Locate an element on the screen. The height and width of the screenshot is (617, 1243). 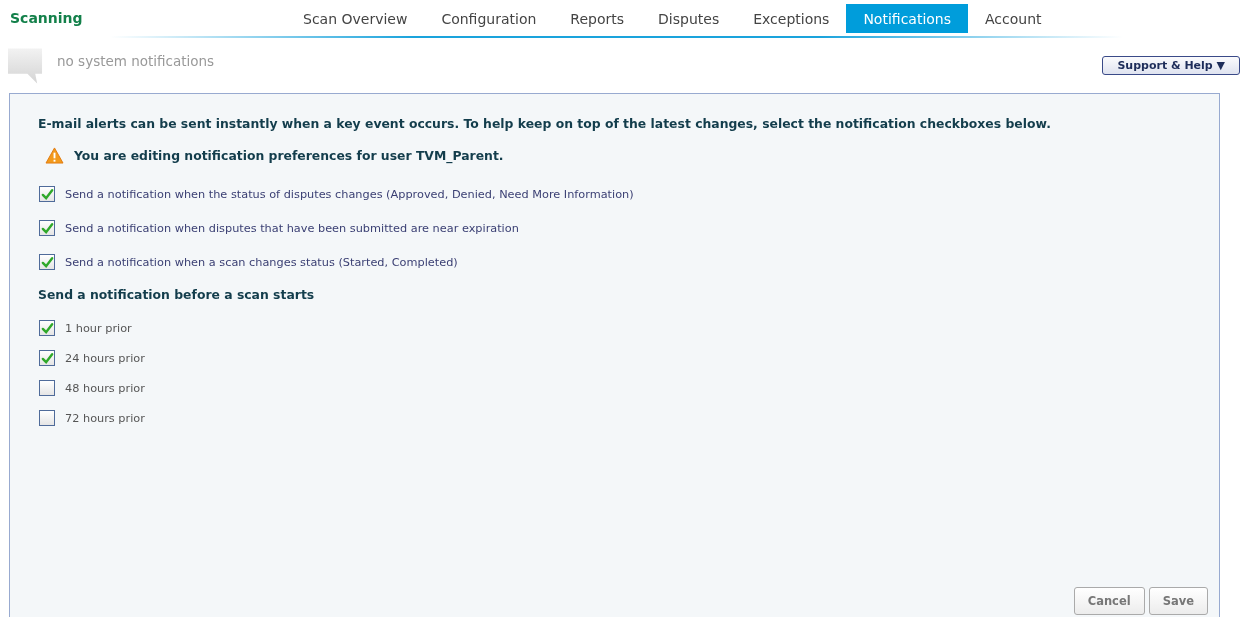
nav-tab: Configuration is located at coordinates (489, 18).